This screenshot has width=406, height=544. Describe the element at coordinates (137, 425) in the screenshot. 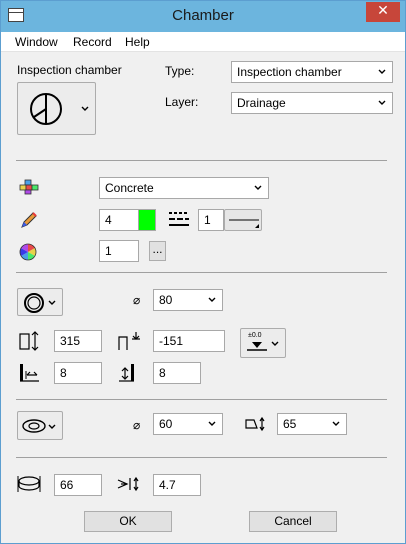

I see `cover-diameter-symbol: ⌀` at that location.